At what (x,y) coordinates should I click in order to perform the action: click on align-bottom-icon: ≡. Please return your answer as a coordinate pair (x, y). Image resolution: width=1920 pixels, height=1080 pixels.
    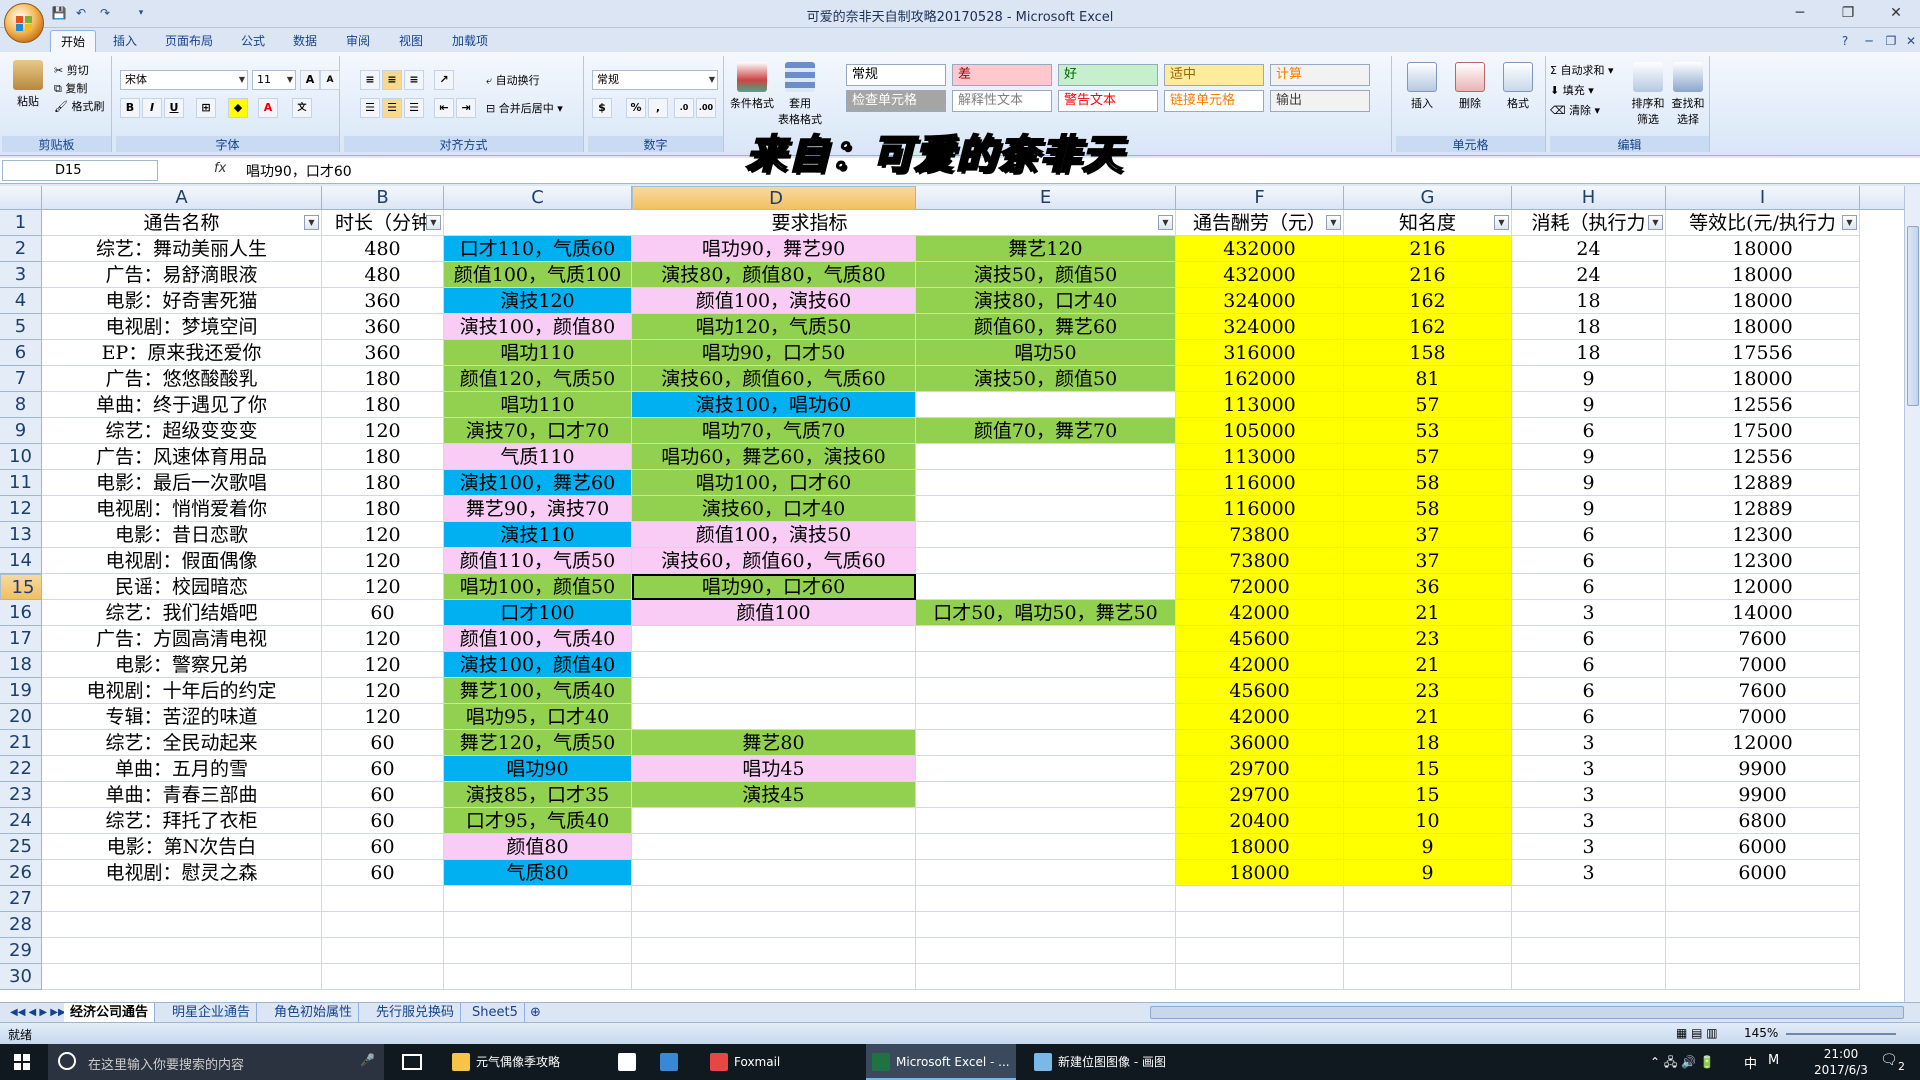
    Looking at the image, I should click on (414, 80).